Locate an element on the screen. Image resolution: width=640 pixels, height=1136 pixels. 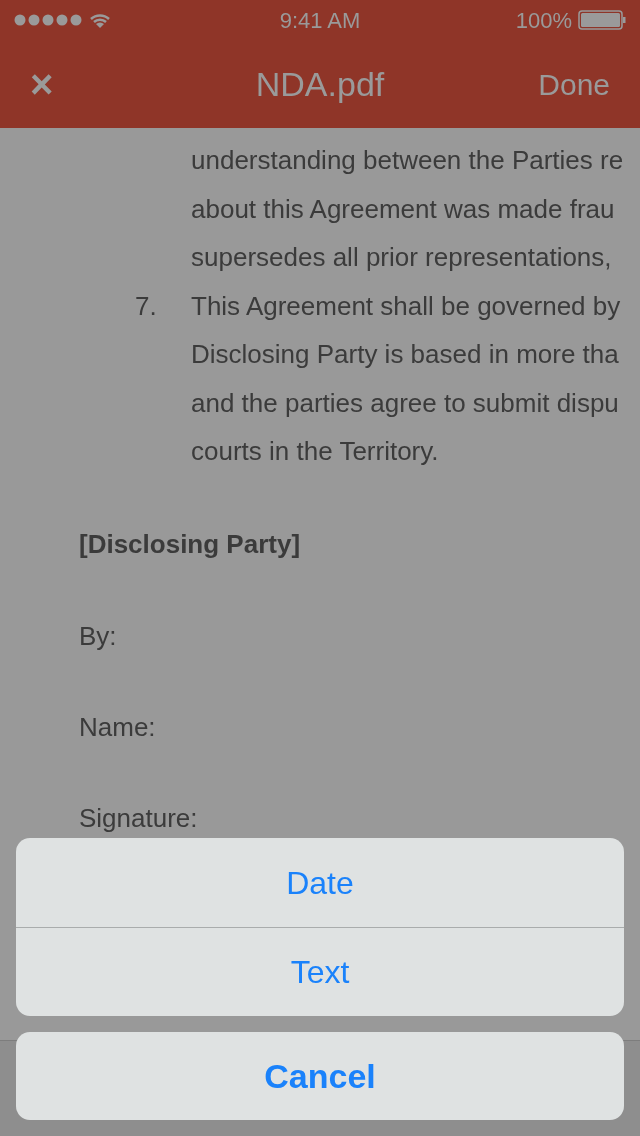
document-line: about this Agreement was made frau is located at coordinates (403, 208).